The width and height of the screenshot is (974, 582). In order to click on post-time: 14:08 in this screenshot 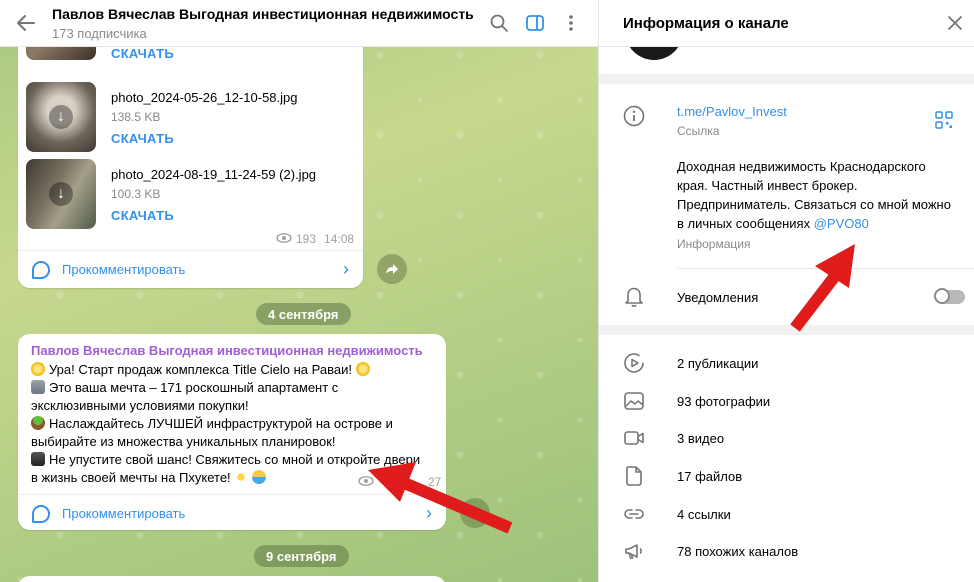, I will do `click(339, 239)`.